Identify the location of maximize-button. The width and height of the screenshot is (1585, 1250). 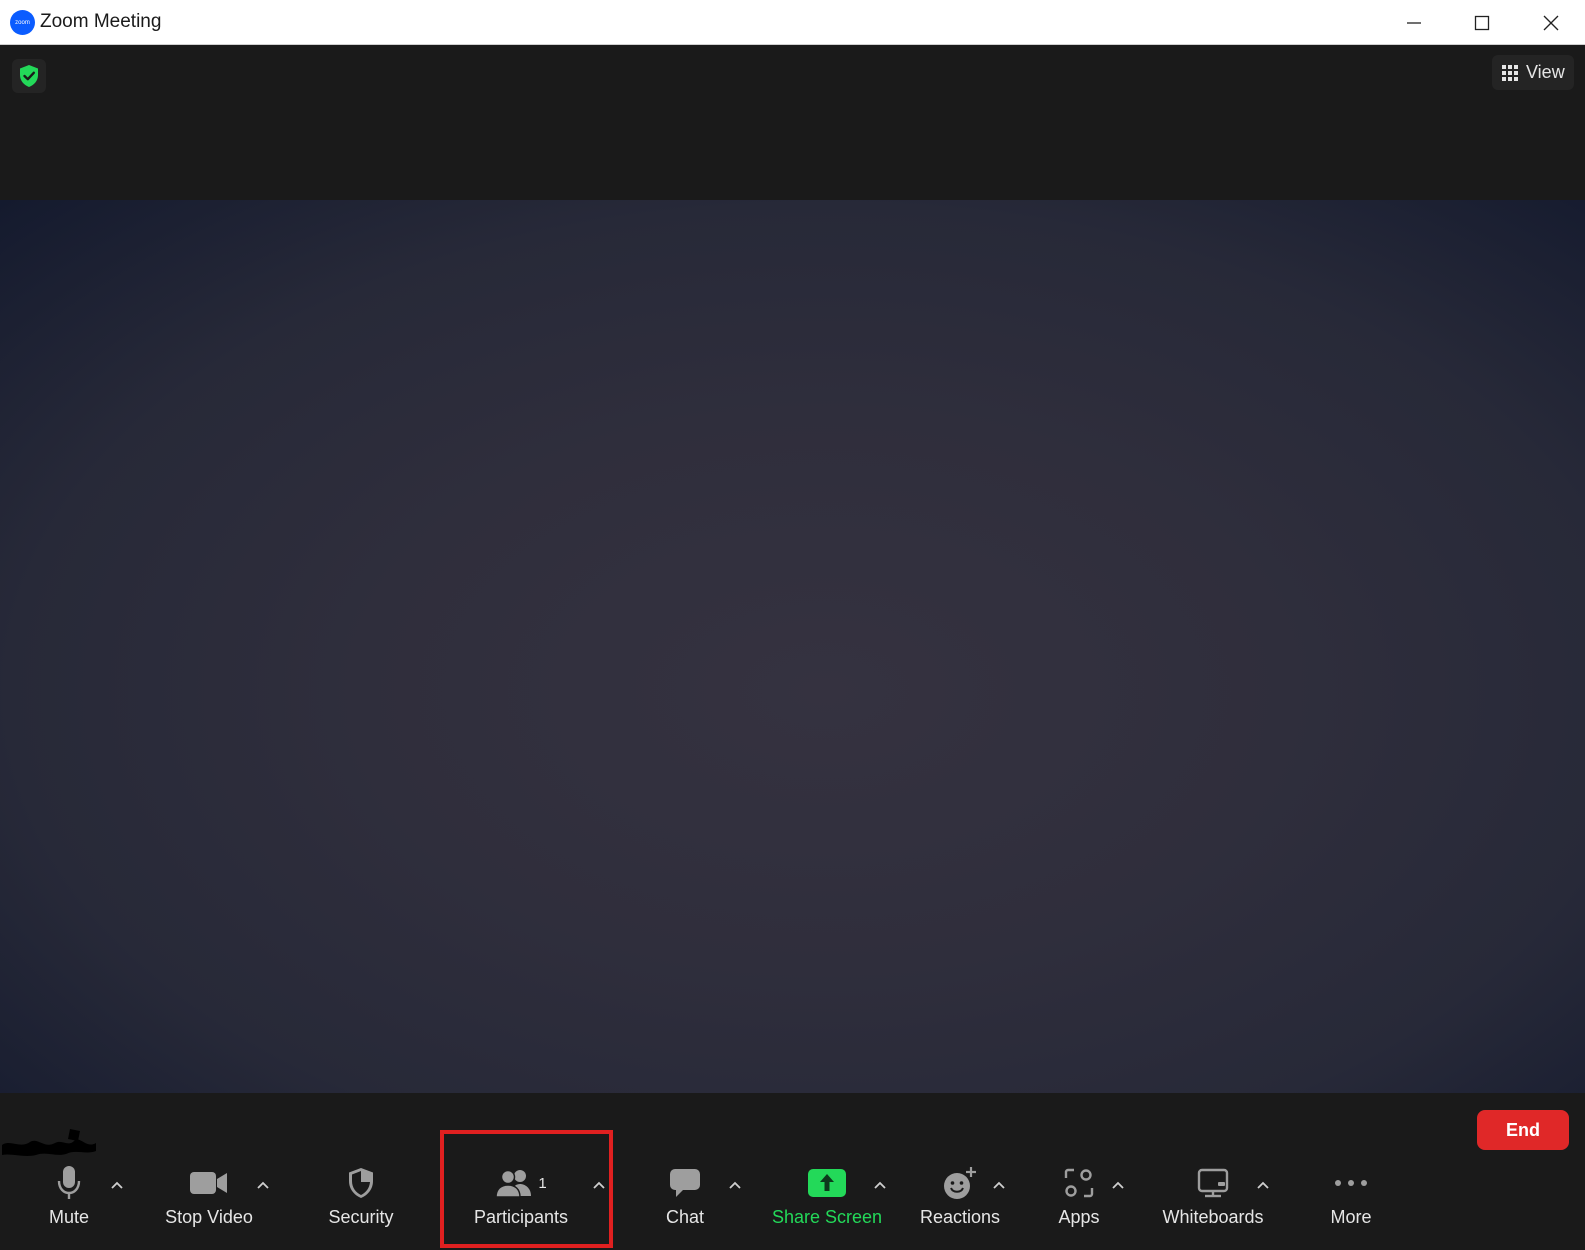
(1482, 22).